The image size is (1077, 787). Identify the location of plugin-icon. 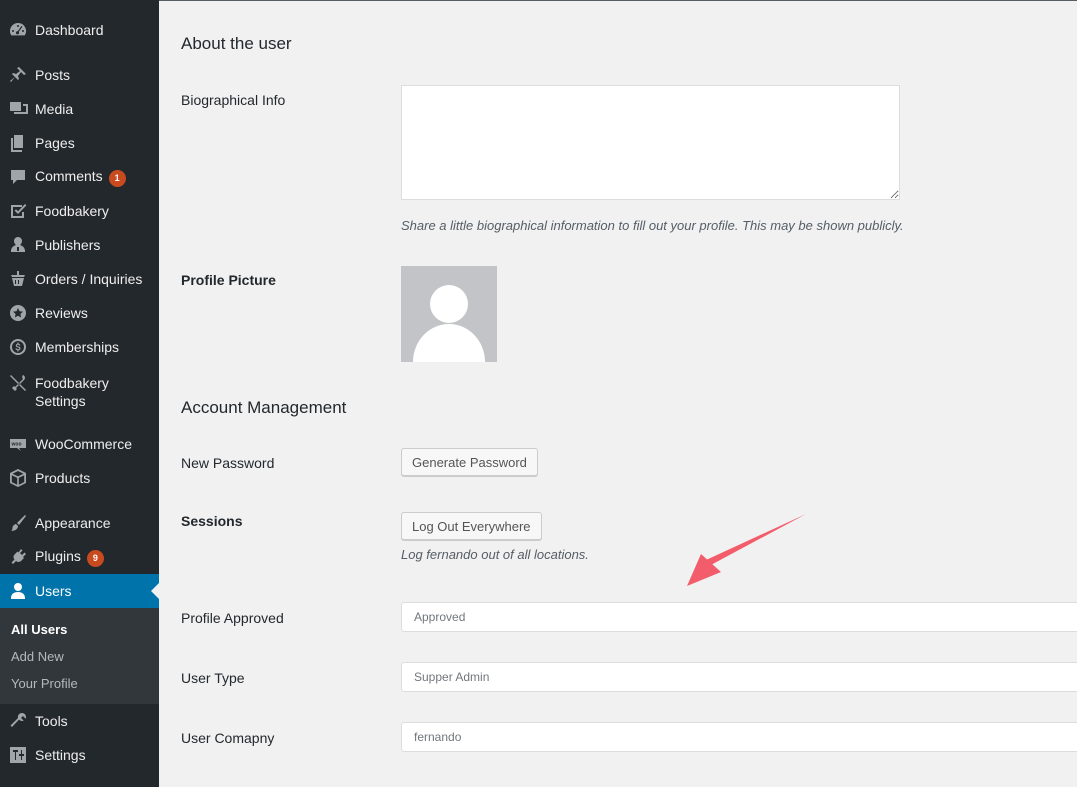
(17, 557).